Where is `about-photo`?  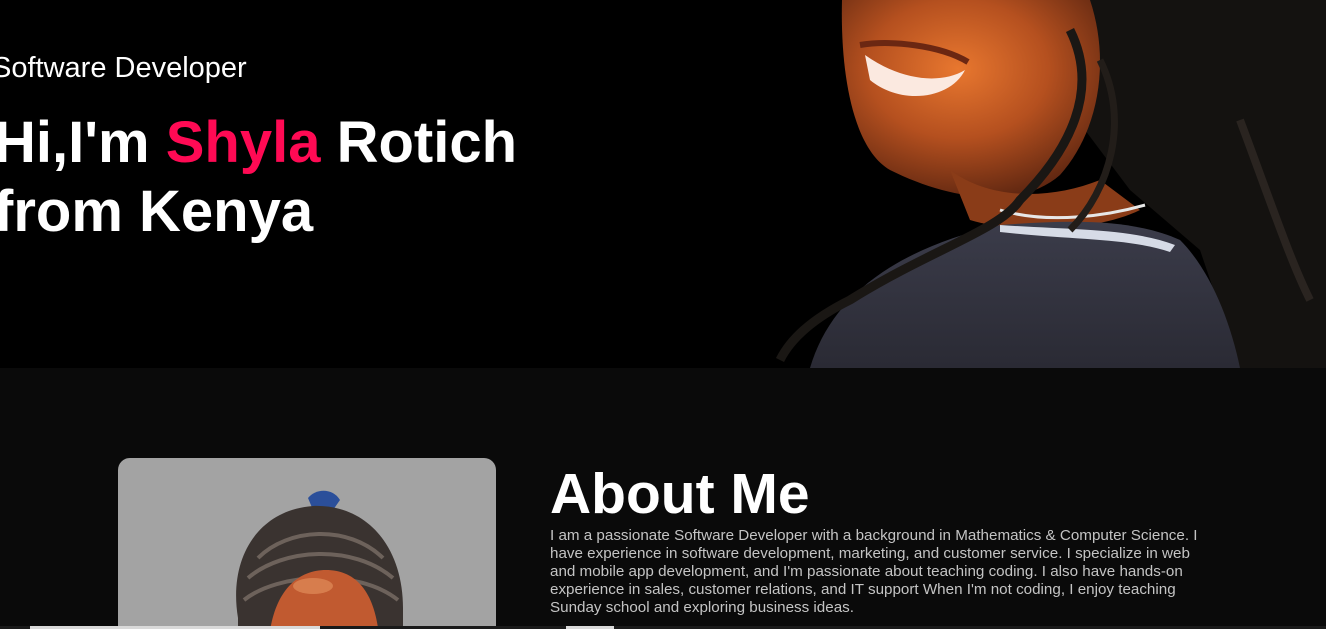 about-photo is located at coordinates (307, 543).